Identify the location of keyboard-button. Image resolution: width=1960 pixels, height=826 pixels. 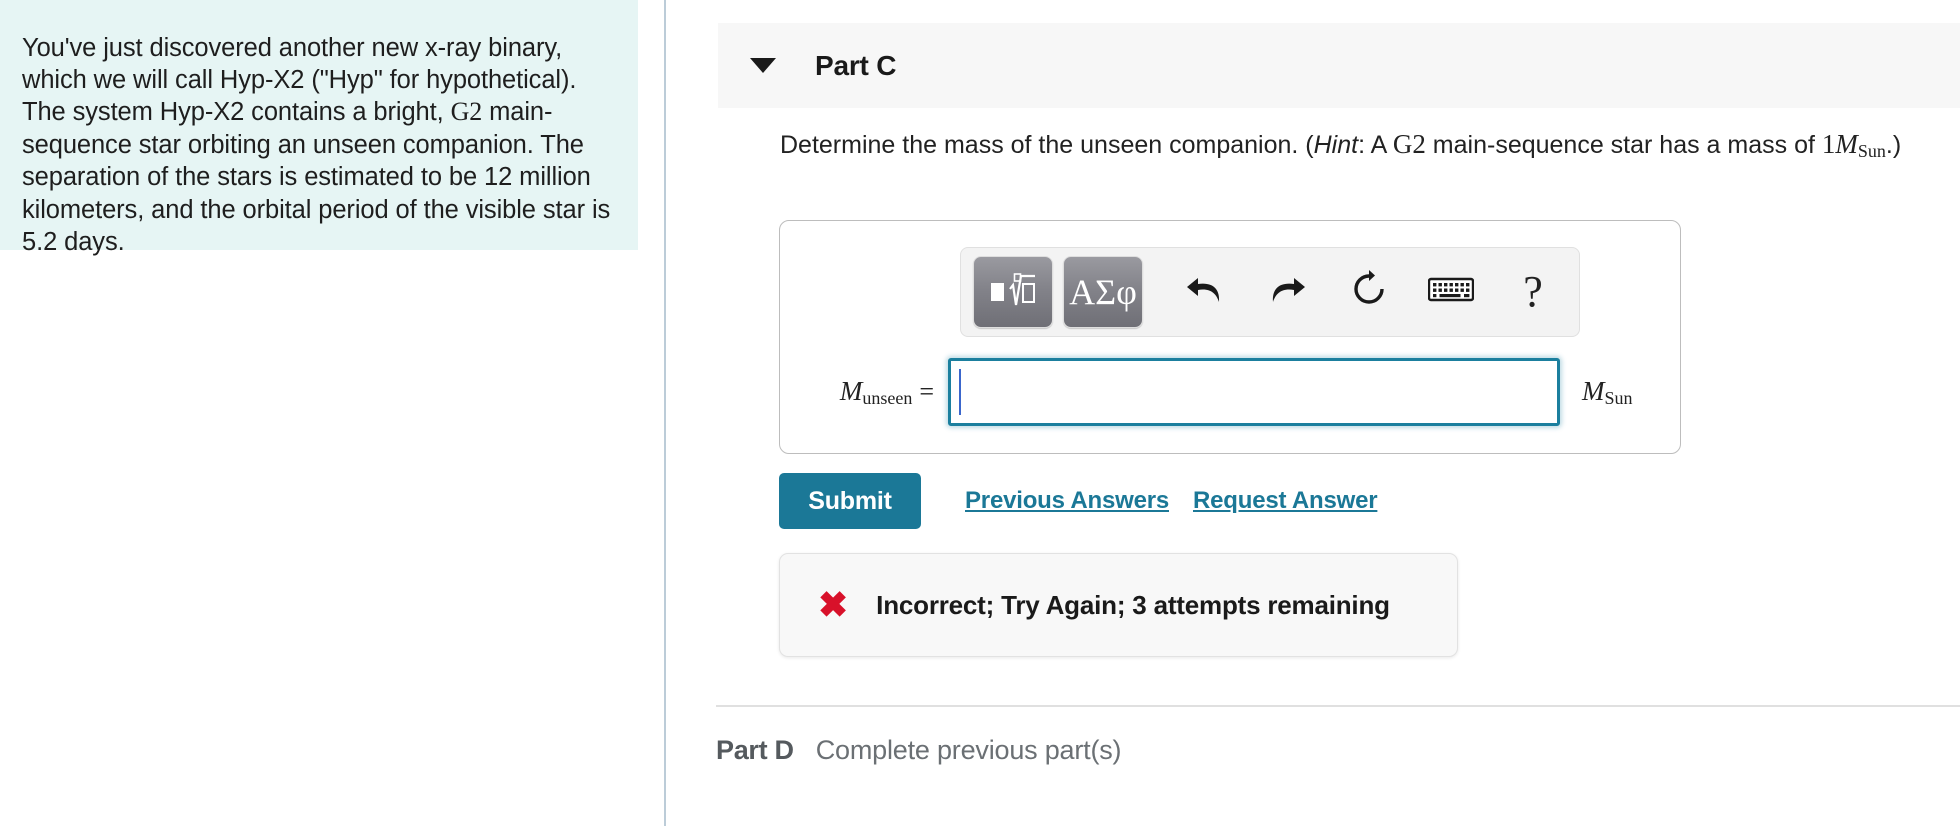
(1451, 292).